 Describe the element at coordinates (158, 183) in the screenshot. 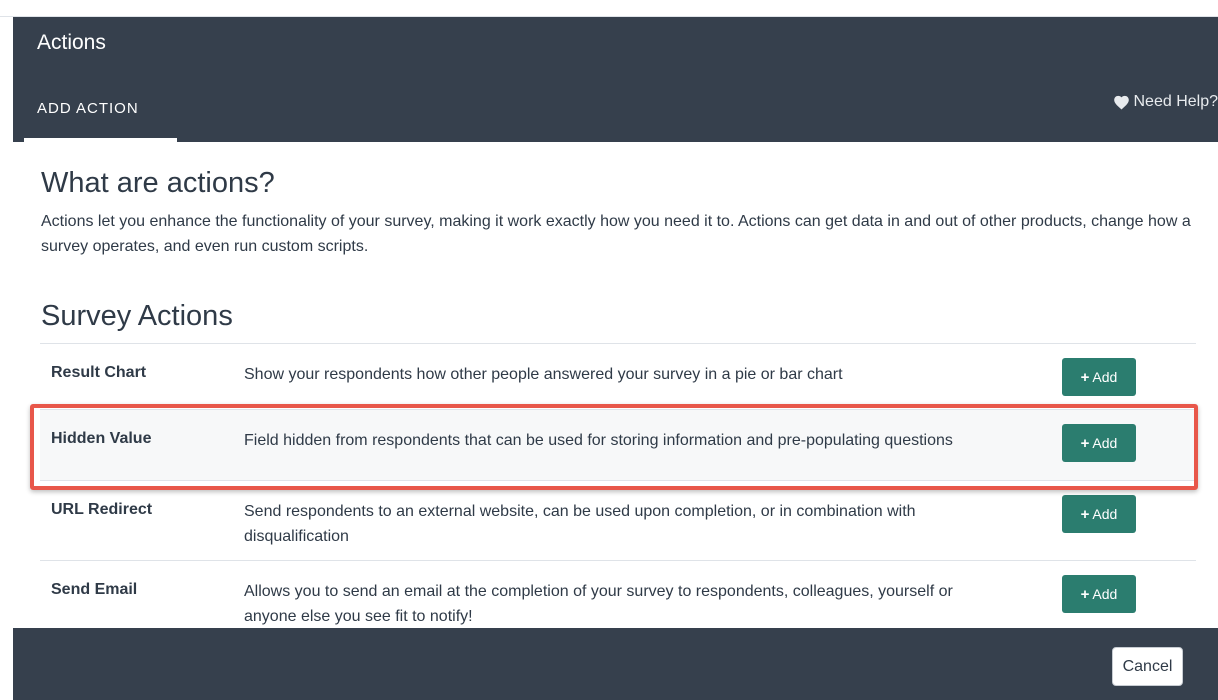

I see `intro-heading: What are actions?` at that location.